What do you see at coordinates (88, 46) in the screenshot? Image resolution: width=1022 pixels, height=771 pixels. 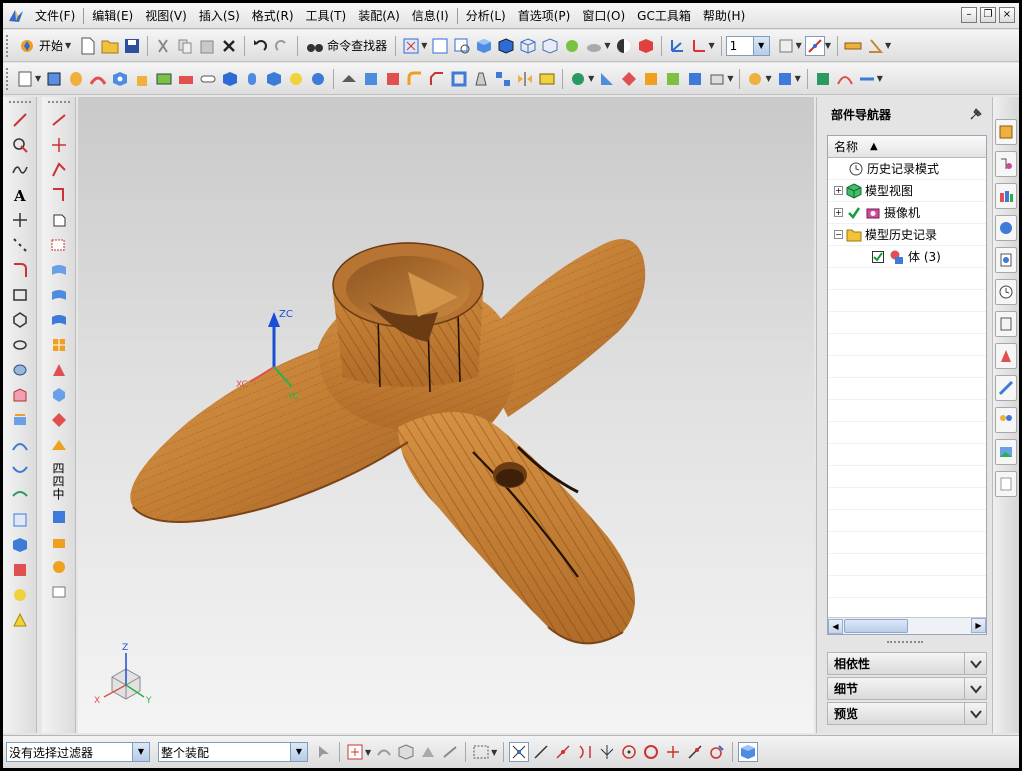 I see `new-file-icon` at bounding box center [88, 46].